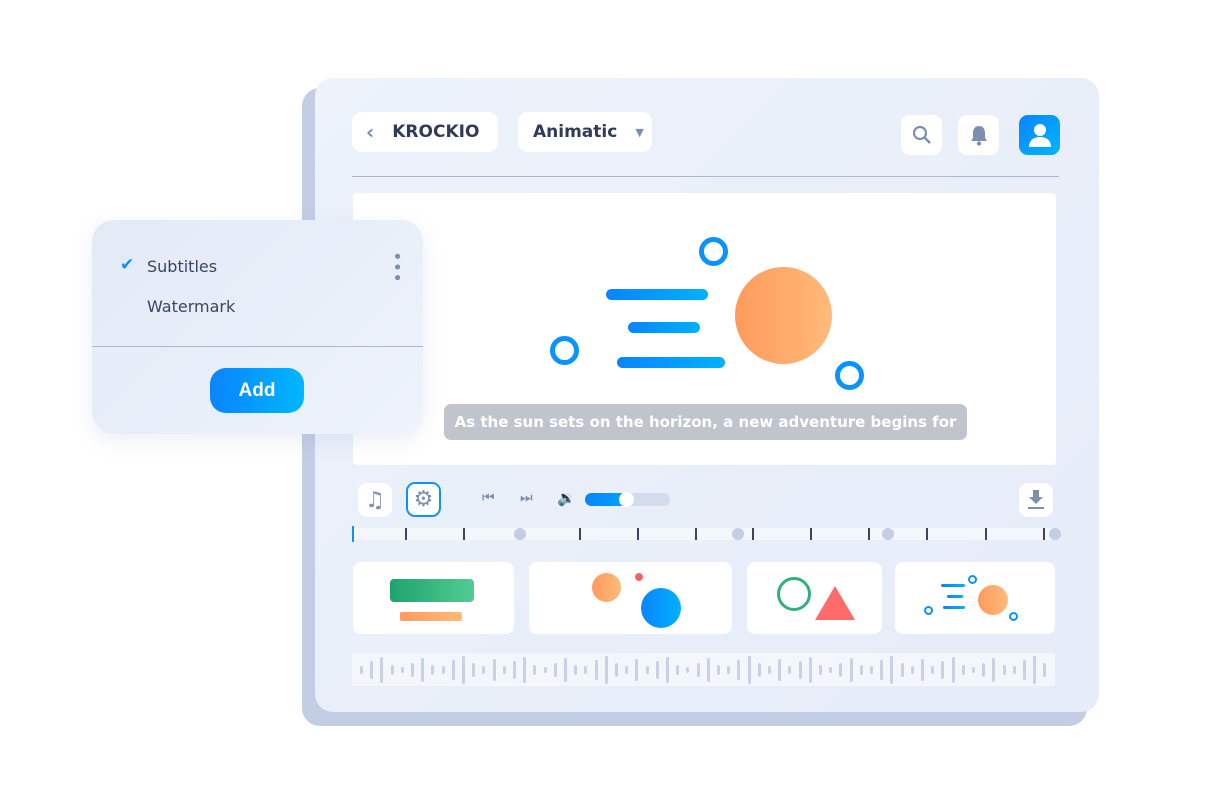  What do you see at coordinates (127, 265) in the screenshot?
I see `check-icon: ✔` at bounding box center [127, 265].